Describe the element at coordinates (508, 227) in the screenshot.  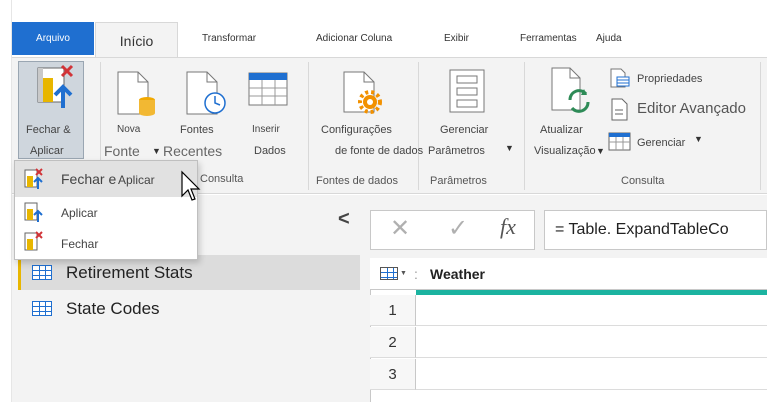
I see `fx-button: fx` at that location.